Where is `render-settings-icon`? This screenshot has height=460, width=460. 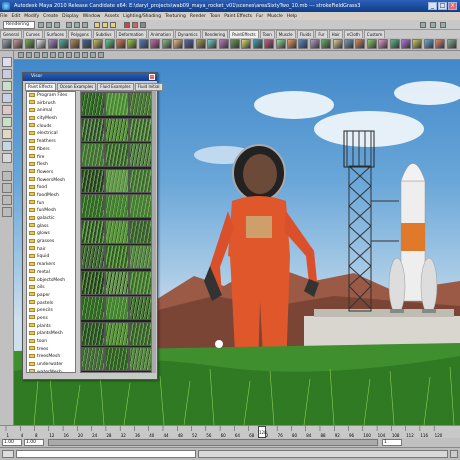
render-settings-icon is located at coordinates (143, 25).